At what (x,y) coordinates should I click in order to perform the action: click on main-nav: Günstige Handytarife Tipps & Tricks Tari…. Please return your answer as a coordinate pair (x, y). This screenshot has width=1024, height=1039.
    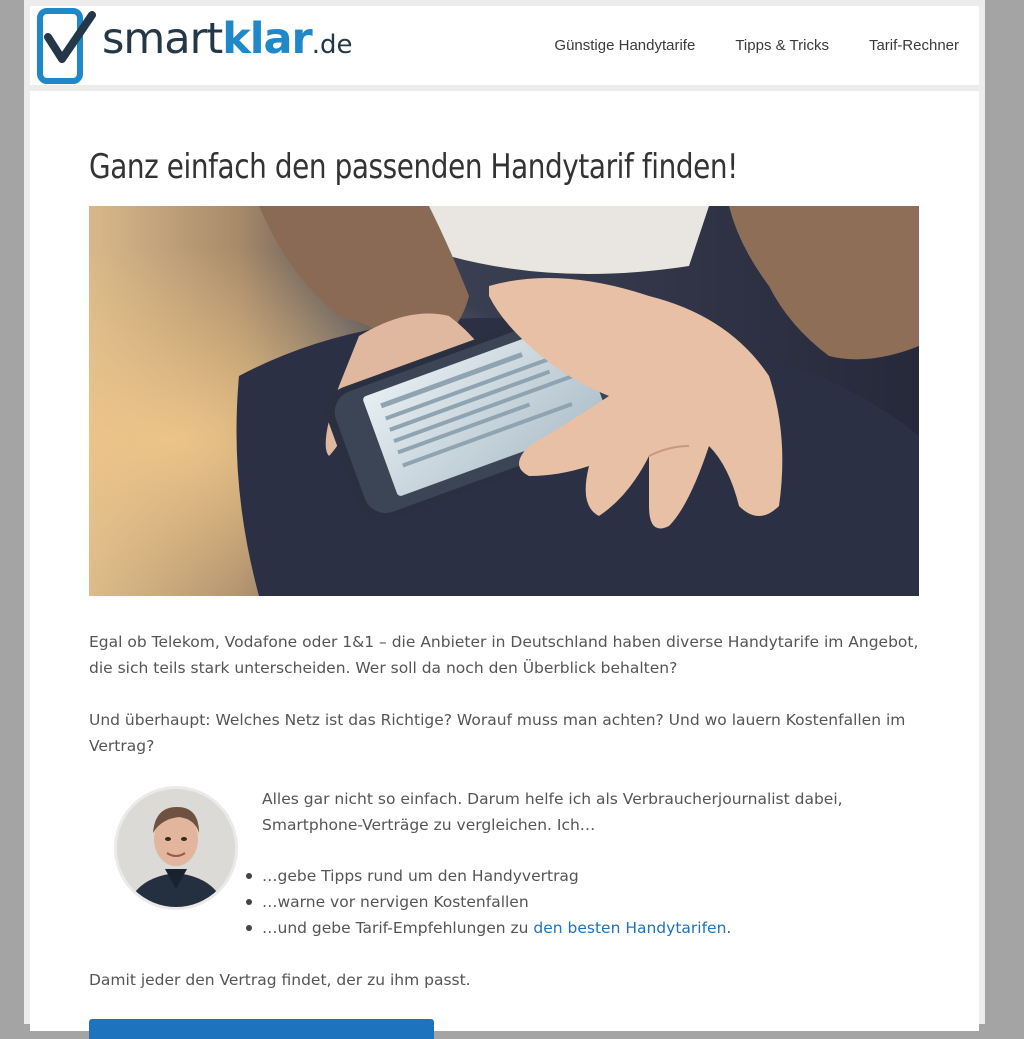
    Looking at the image, I should click on (756, 45).